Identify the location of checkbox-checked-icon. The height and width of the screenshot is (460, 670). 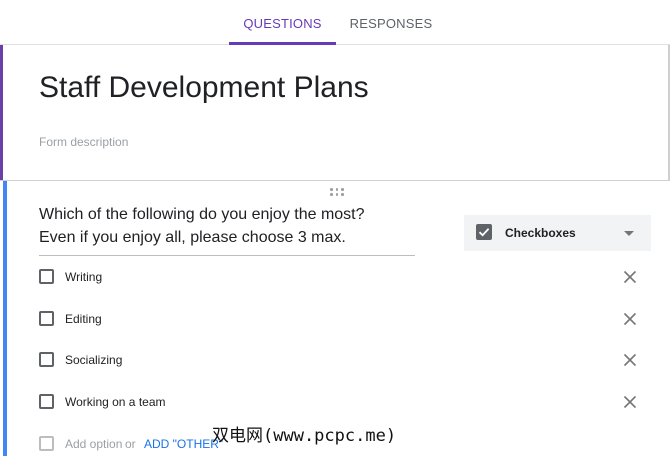
(484, 232).